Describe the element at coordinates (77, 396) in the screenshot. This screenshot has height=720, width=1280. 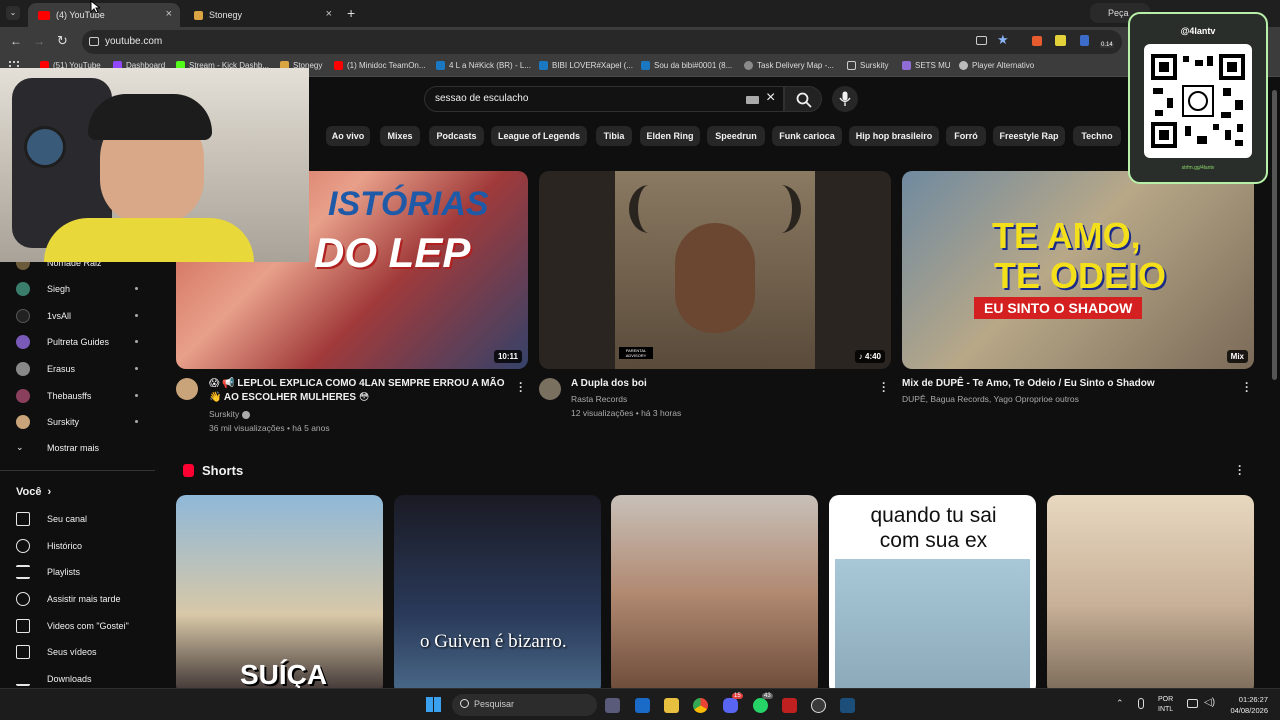
I see `sidebar-item-subscription: Thebausffs` at that location.